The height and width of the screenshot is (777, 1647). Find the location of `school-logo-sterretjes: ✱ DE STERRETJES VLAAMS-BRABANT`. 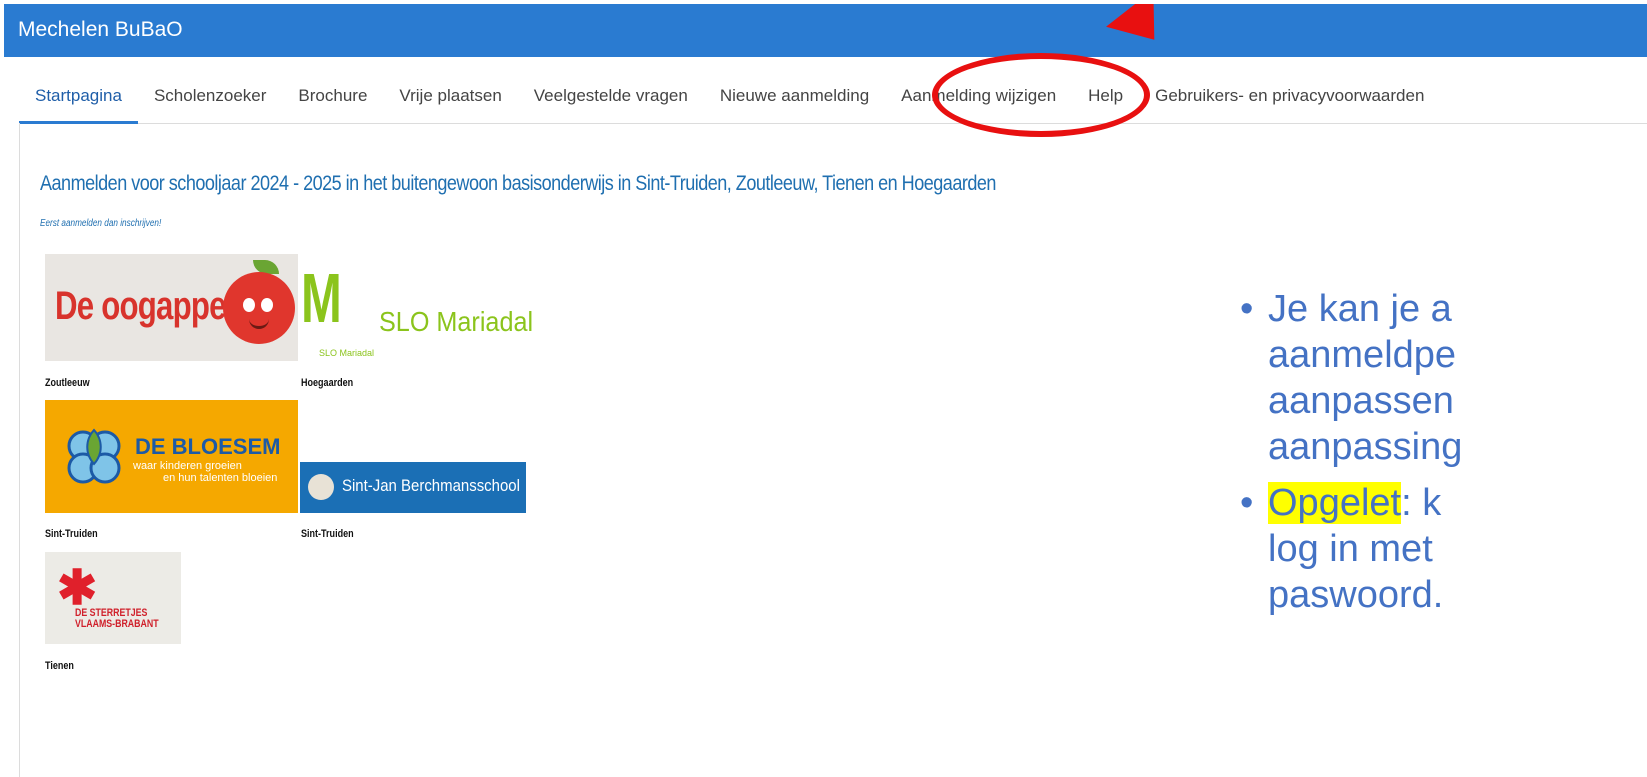

school-logo-sterretjes: ✱ DE STERRETJES VLAAMS-BRABANT is located at coordinates (113, 598).